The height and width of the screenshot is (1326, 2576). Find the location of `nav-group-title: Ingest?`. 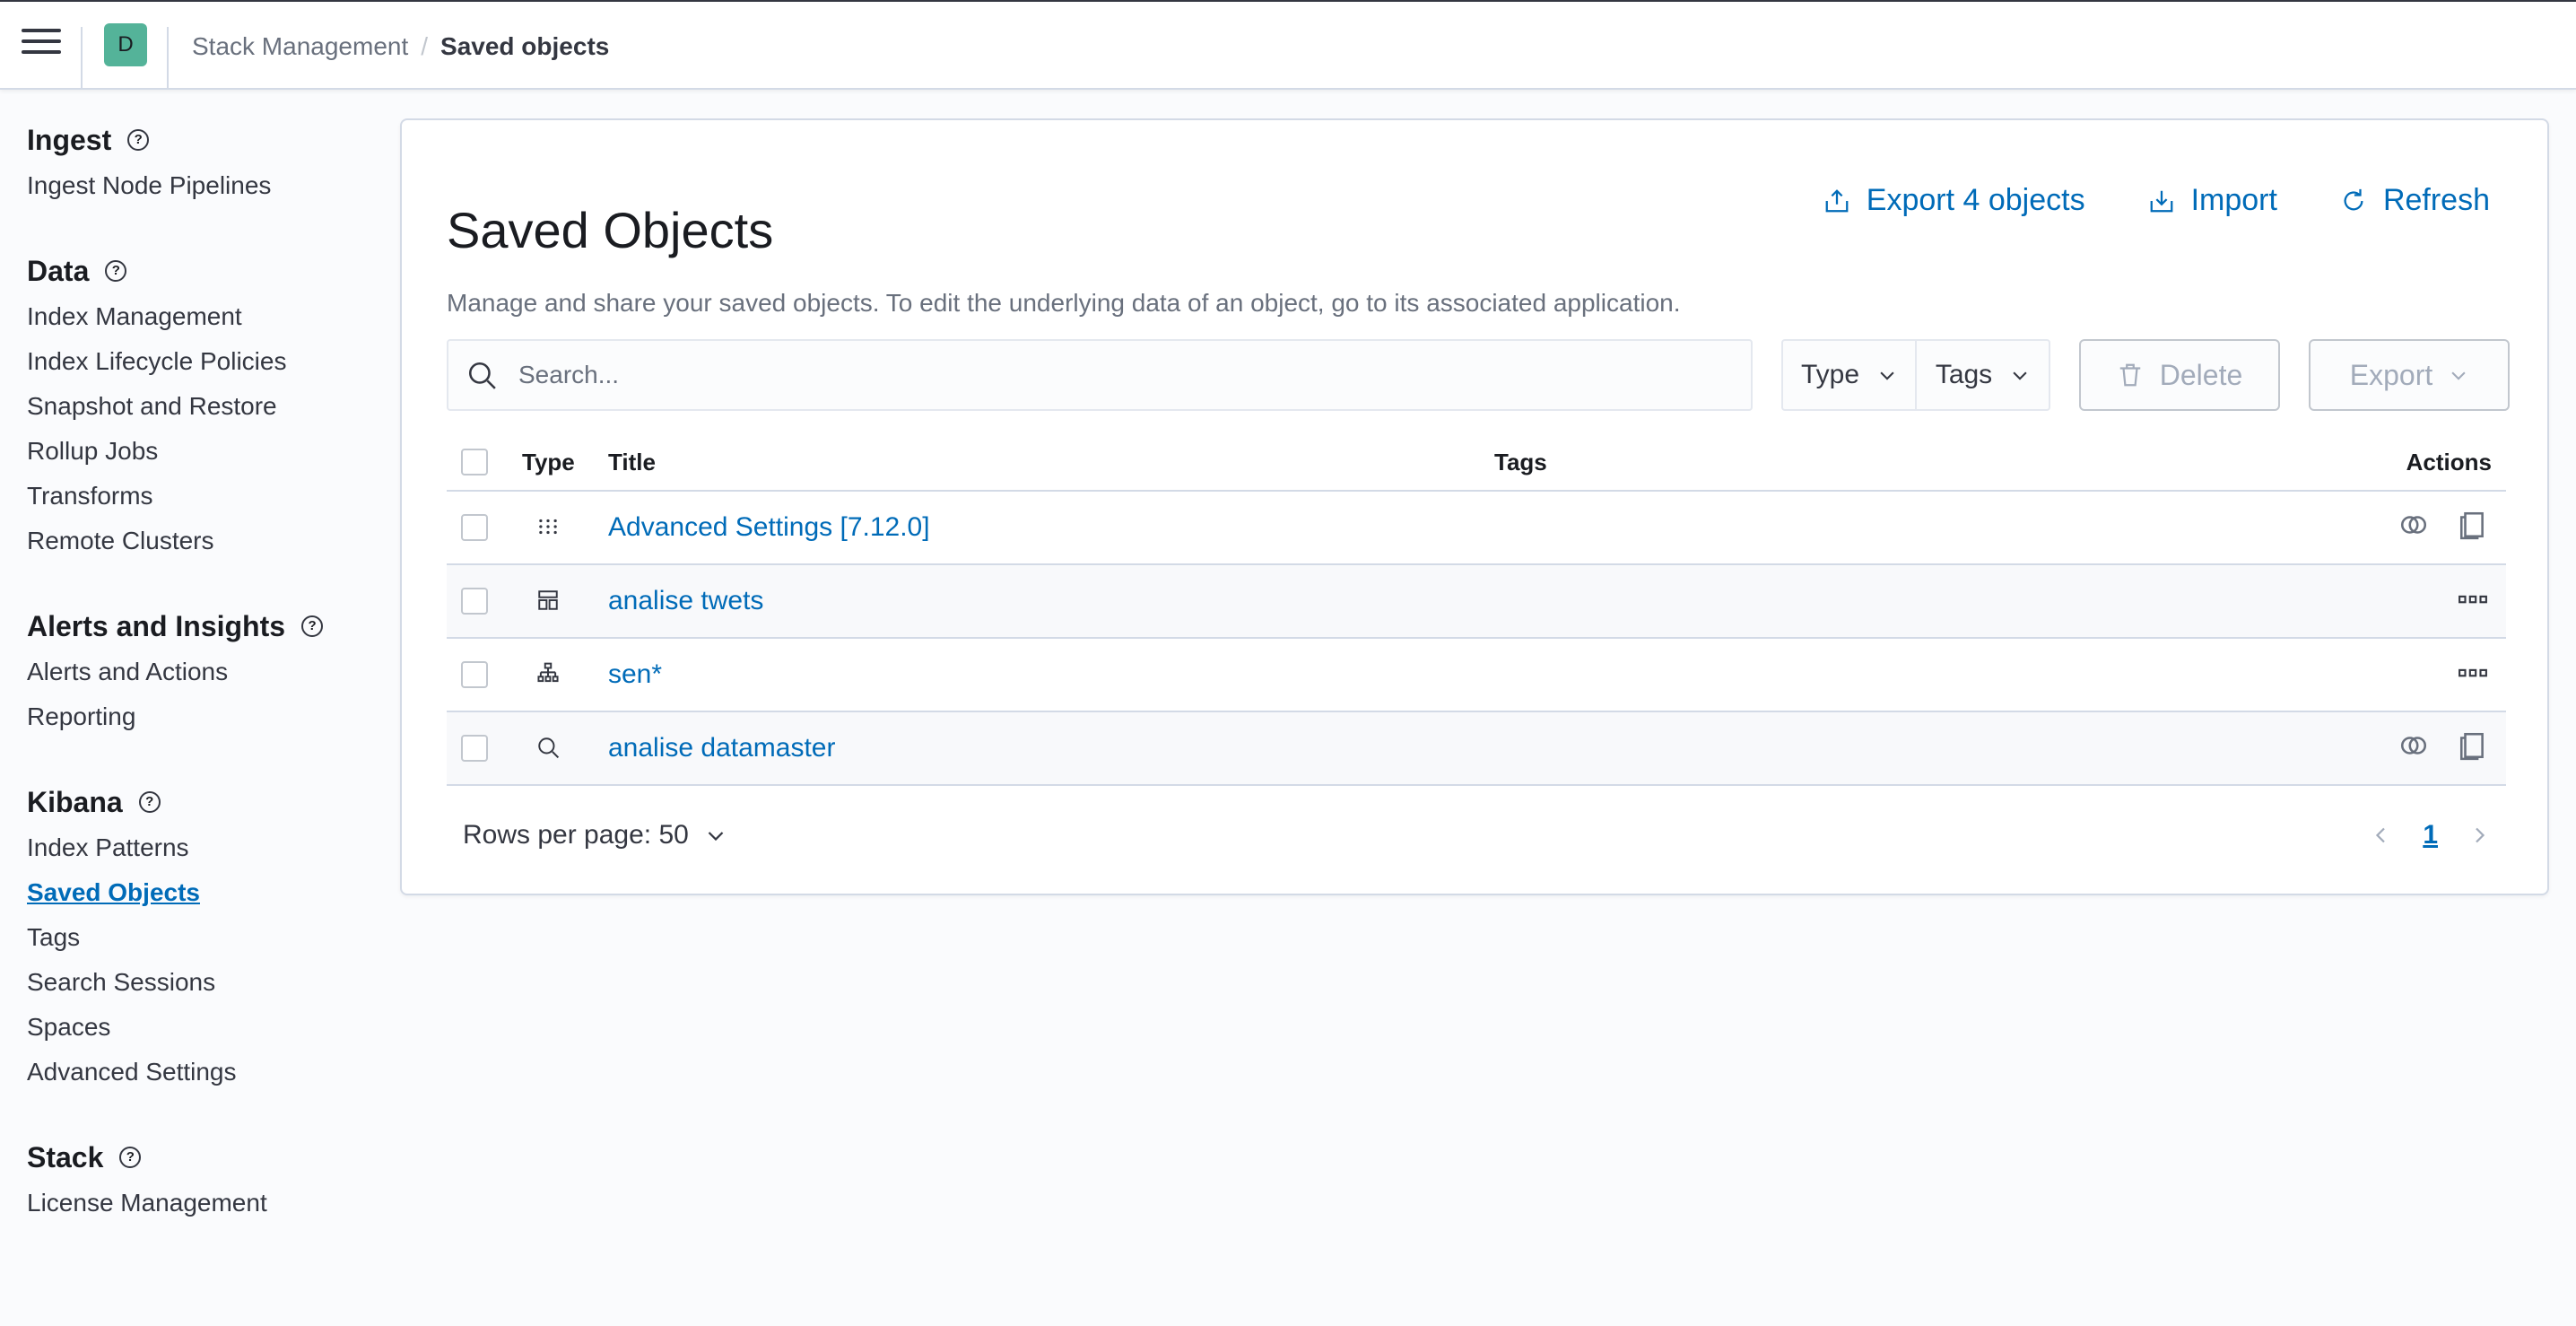

nav-group-title: Ingest? is located at coordinates (206, 140).